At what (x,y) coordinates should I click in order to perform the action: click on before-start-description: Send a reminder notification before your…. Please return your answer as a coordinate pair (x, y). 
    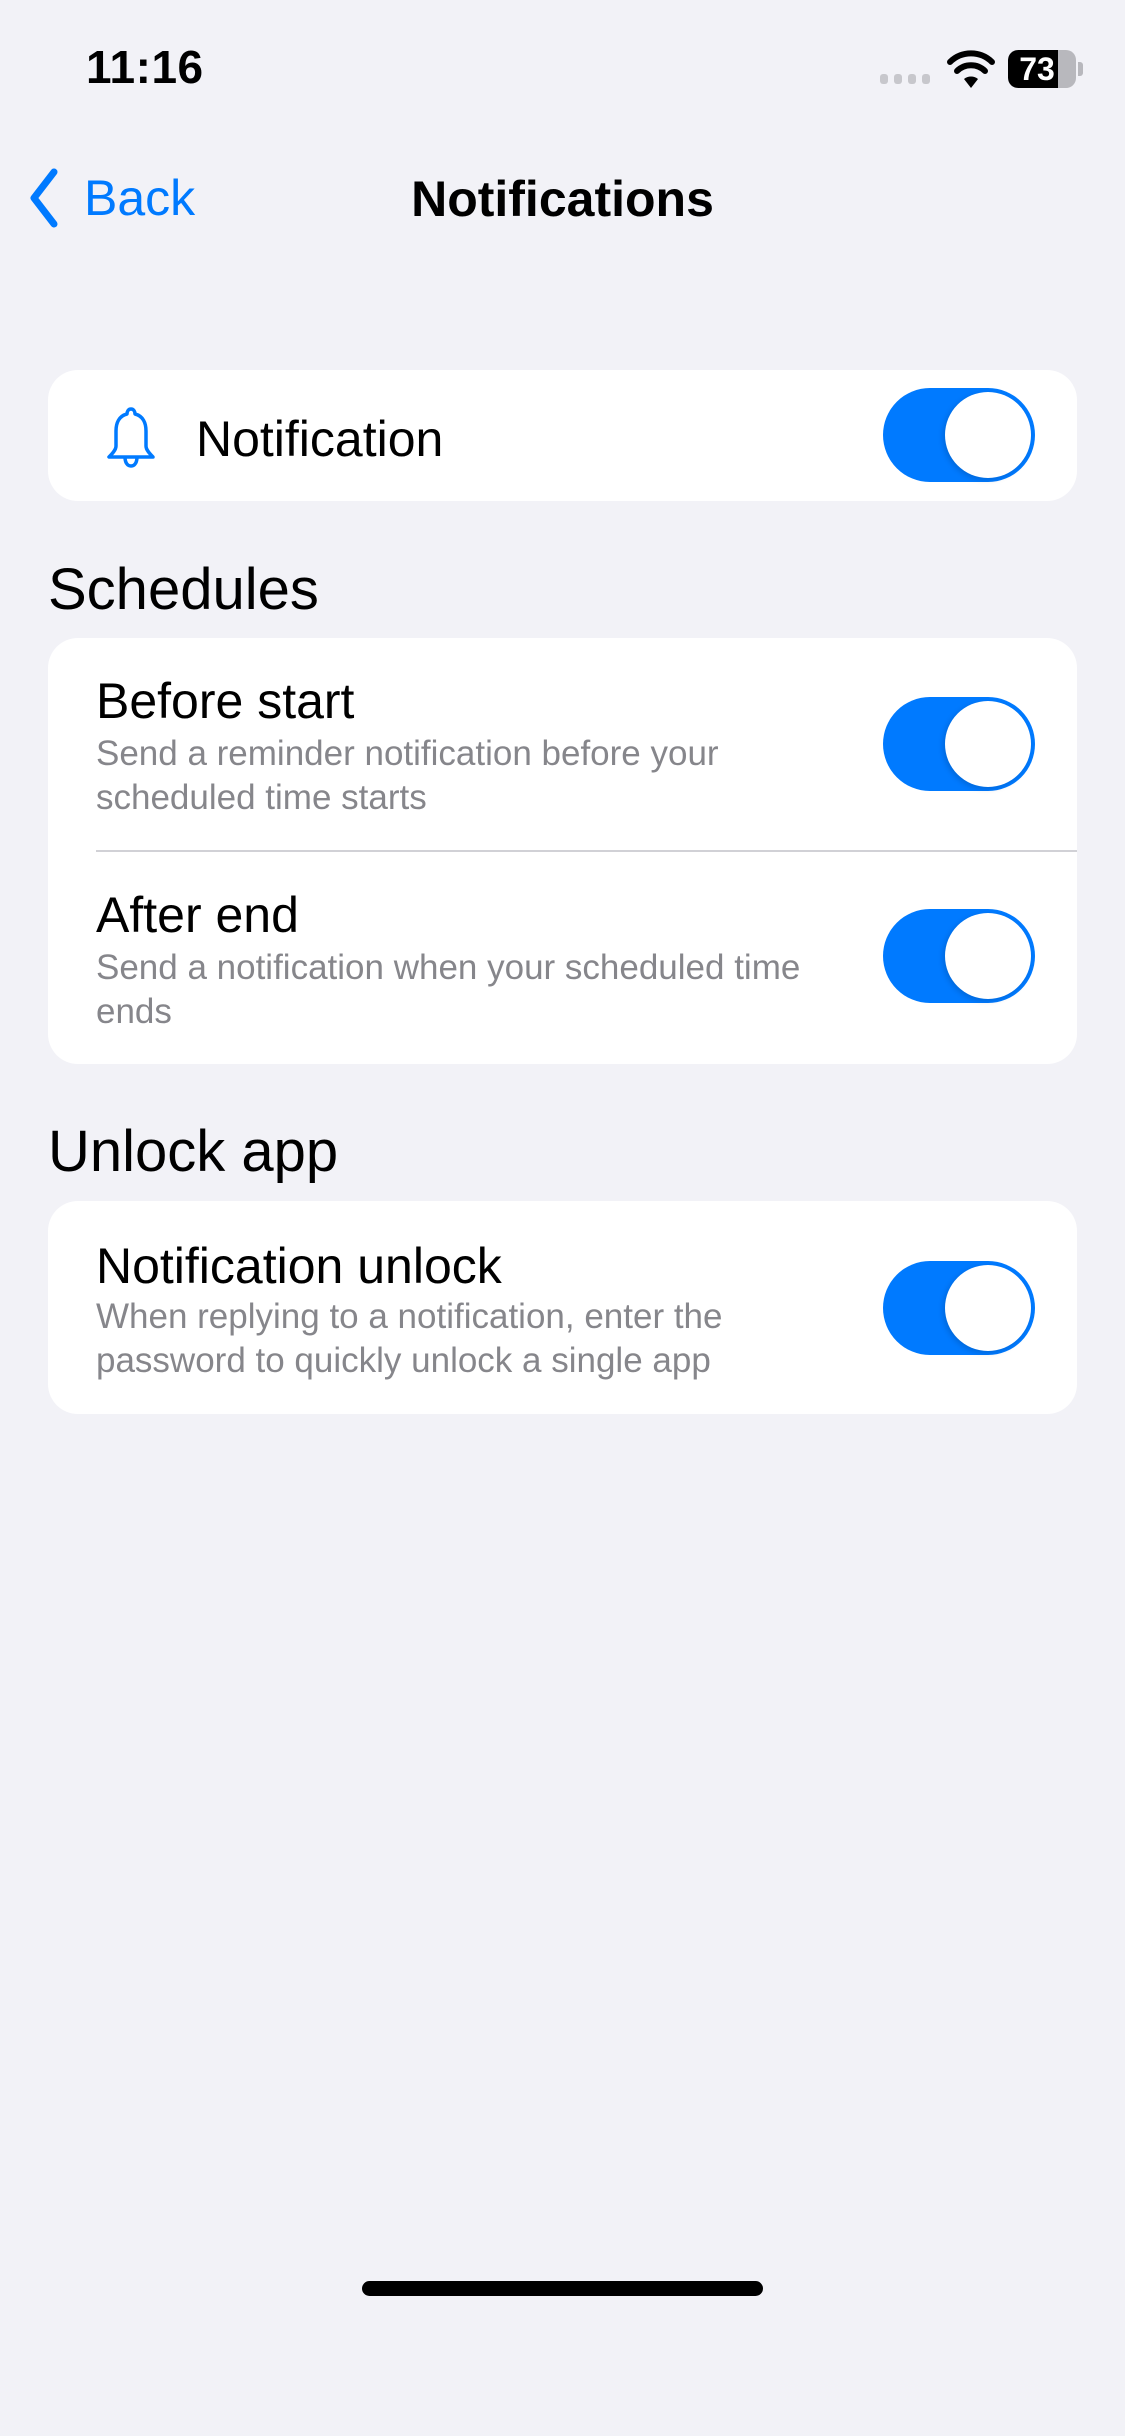
    Looking at the image, I should click on (407, 775).